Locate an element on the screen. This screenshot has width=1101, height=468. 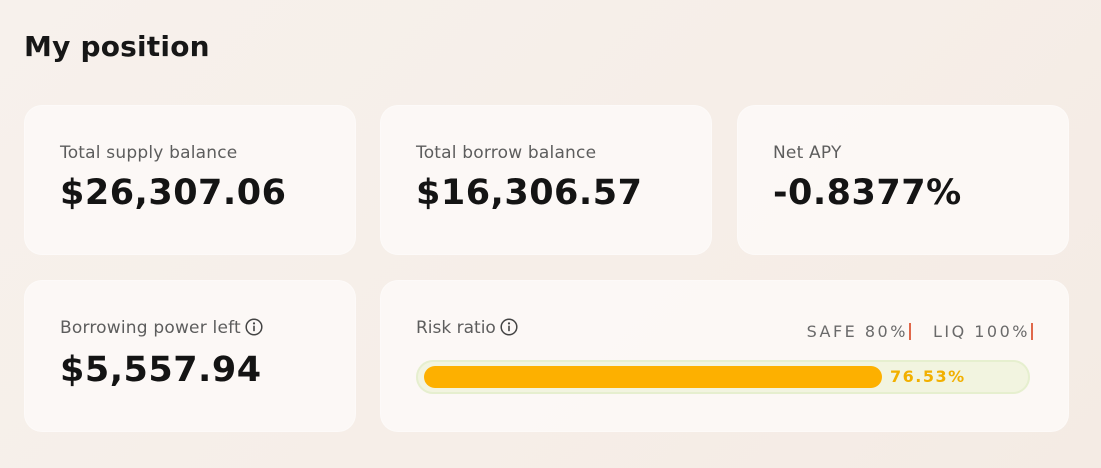
page-title: My position is located at coordinates (117, 46).